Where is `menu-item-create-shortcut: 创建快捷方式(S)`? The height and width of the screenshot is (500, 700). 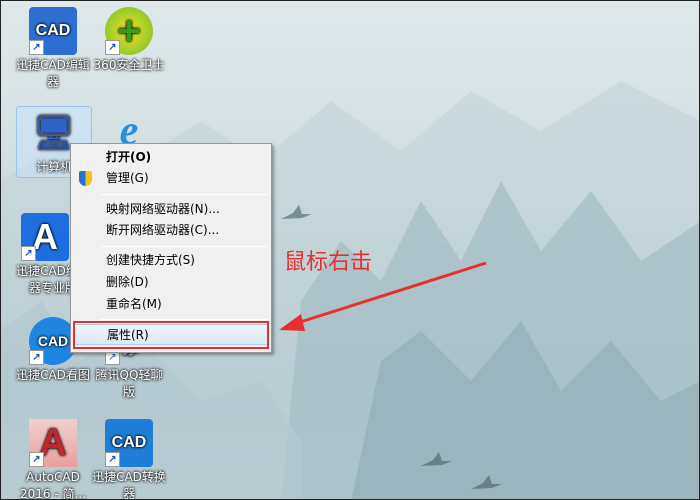
menu-item-create-shortcut: 创建快捷方式(S) is located at coordinates (171, 260).